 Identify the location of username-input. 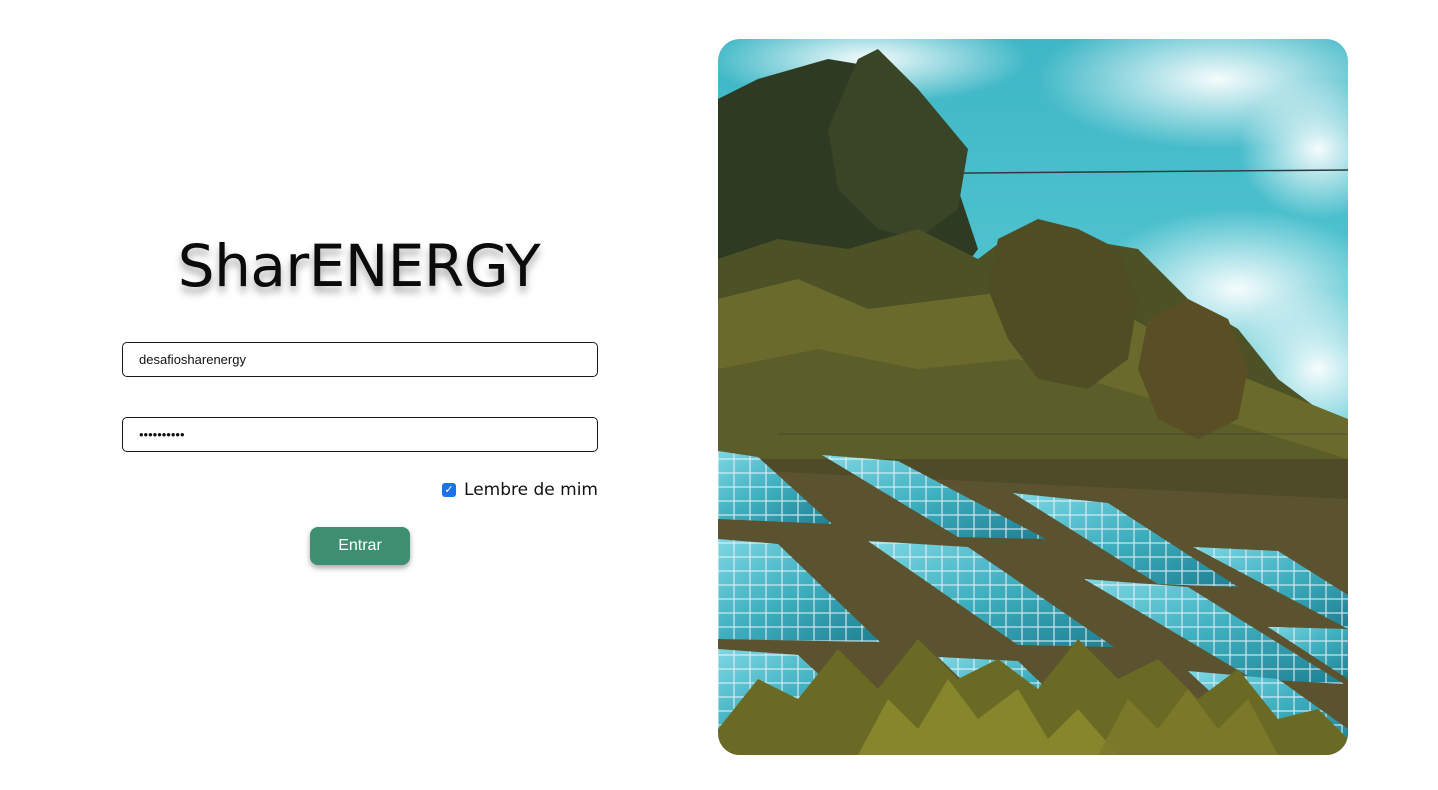
(360, 359).